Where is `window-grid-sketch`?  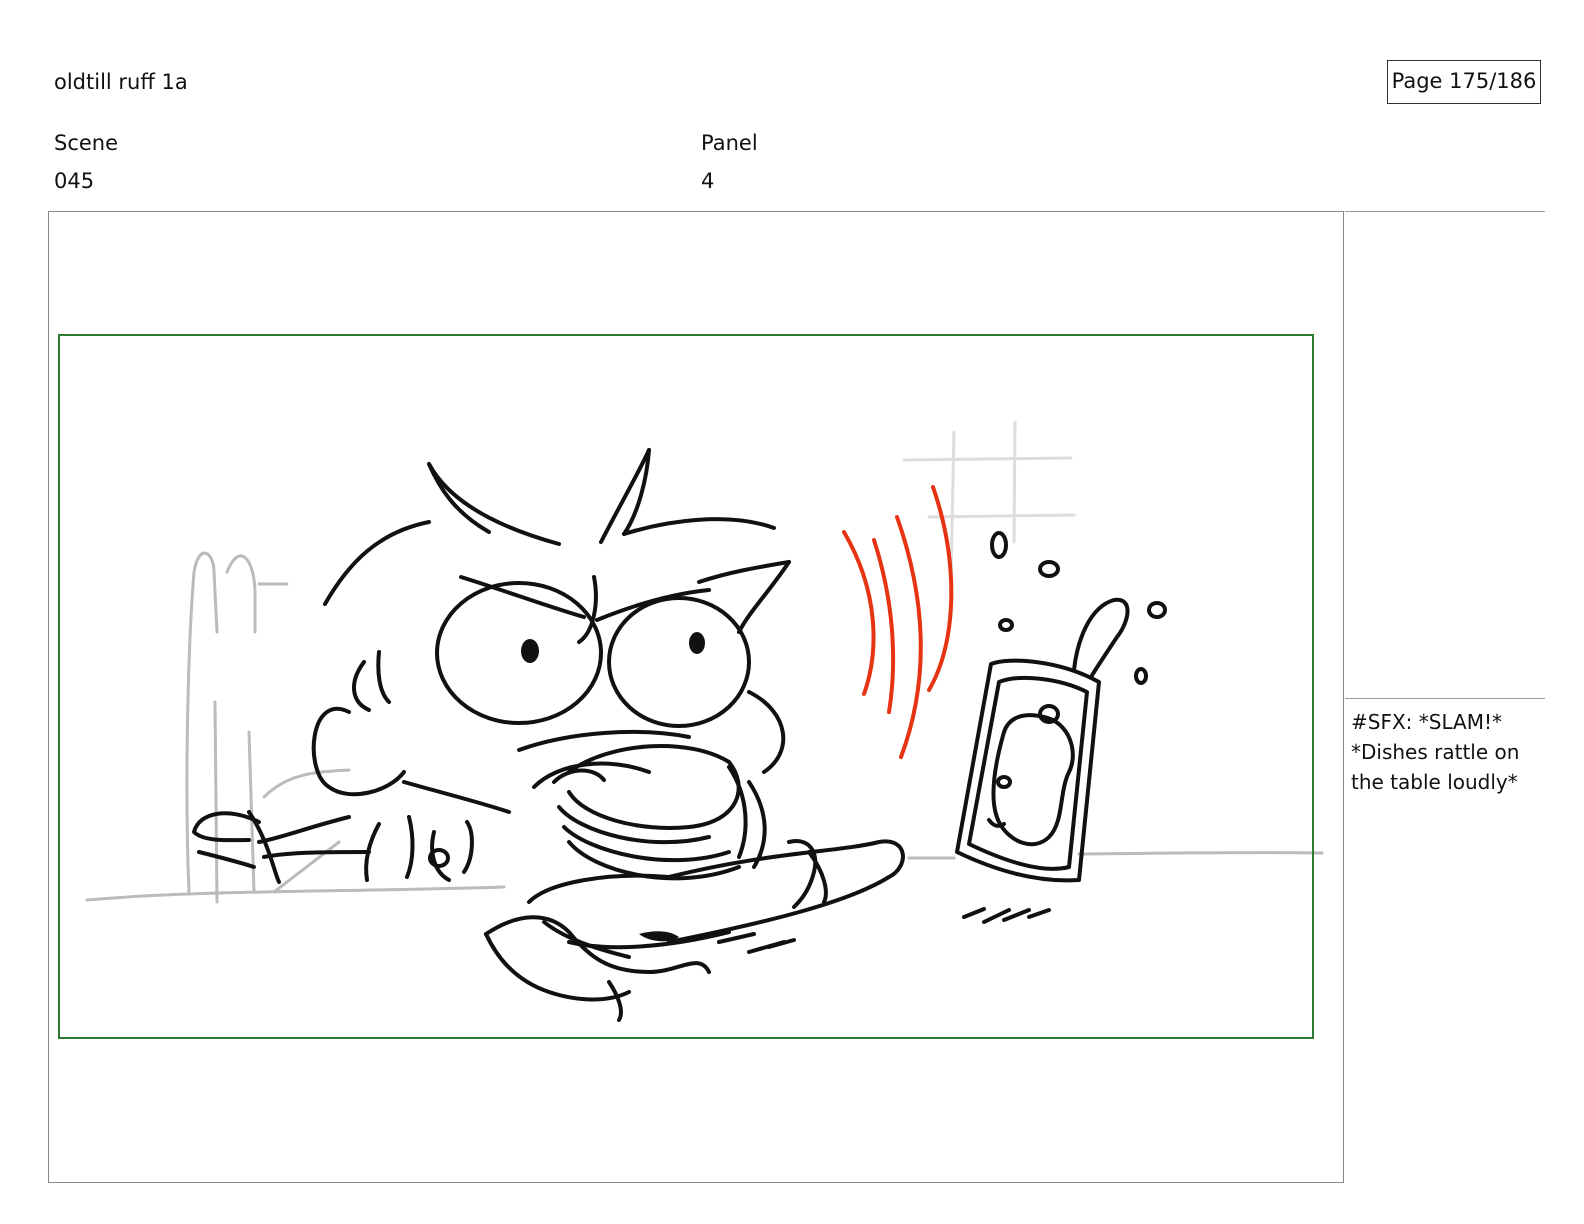
window-grid-sketch is located at coordinates (989, 499).